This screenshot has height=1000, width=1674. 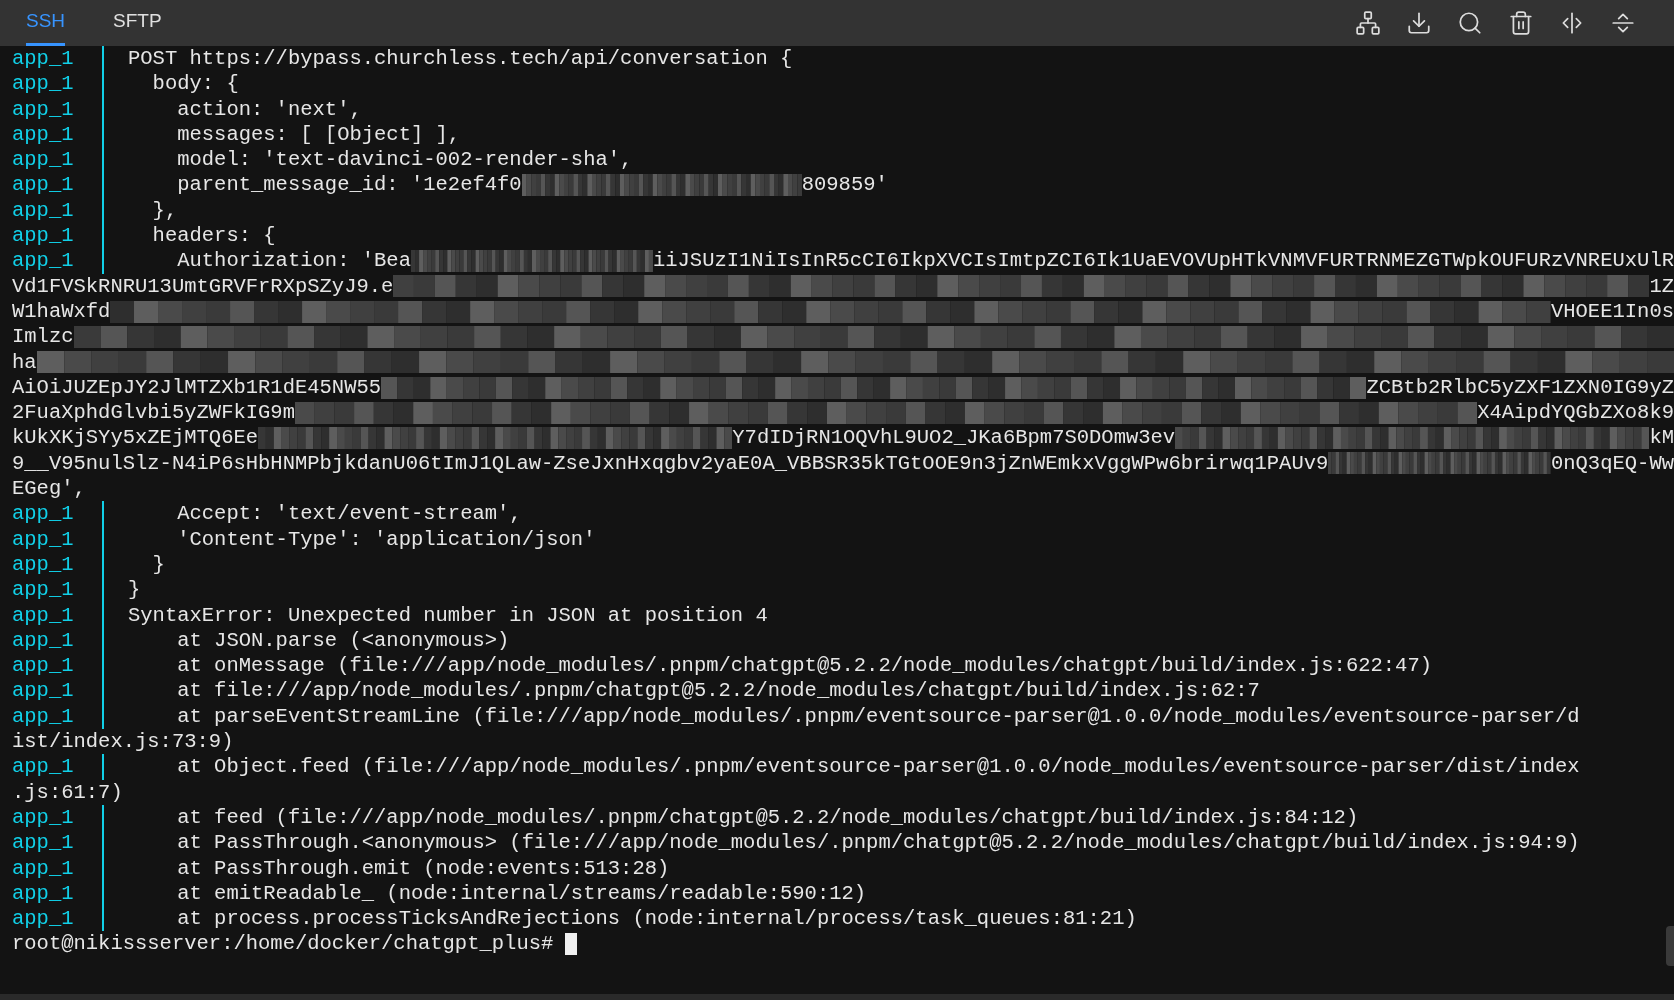 I want to click on log-text: at parseEventStreamLine (file:///app/node_modules/.pnpm/eventsource-parser@1.0.0/node_modules/eventsource-parser/d, so click(x=878, y=716).